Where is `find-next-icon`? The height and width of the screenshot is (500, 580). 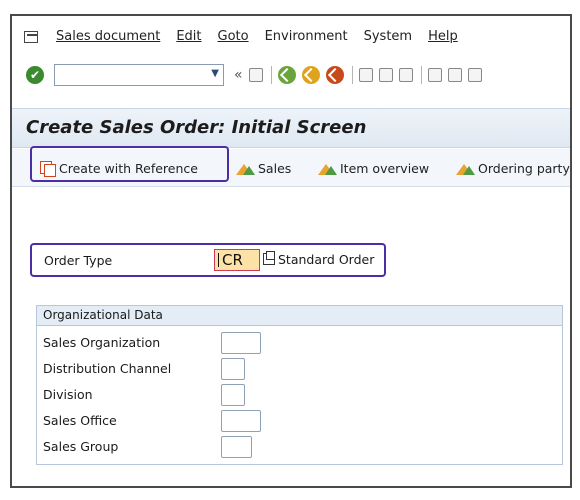 find-next-icon is located at coordinates (405, 75).